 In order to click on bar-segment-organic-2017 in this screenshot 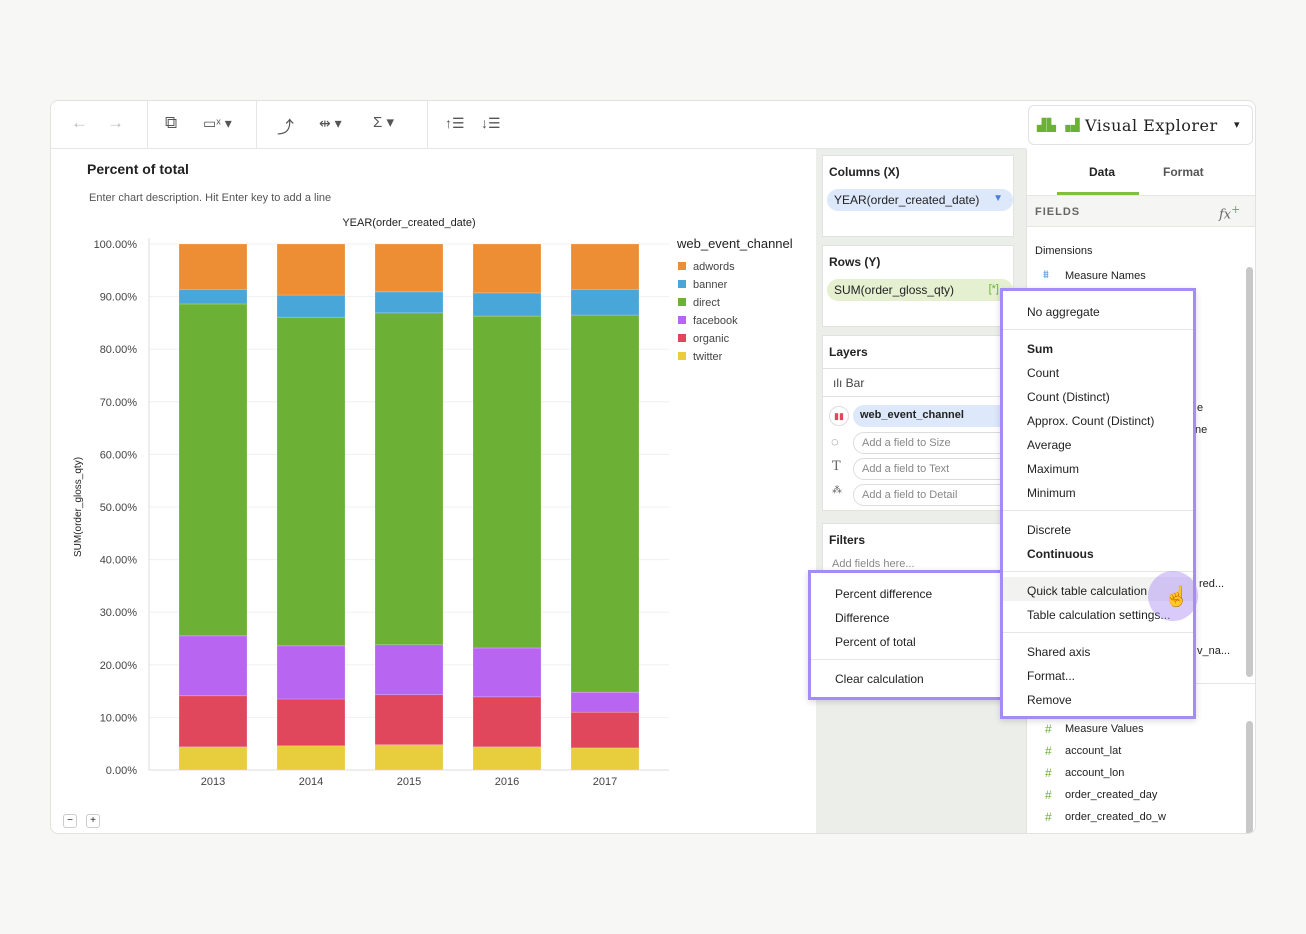, I will do `click(605, 730)`.